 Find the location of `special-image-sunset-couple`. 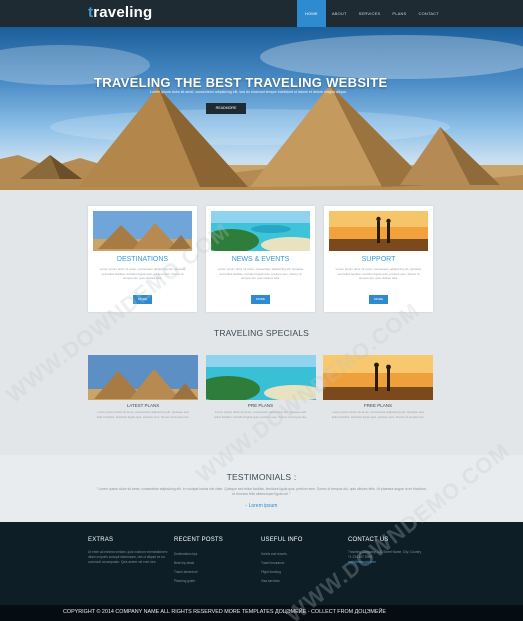

special-image-sunset-couple is located at coordinates (378, 377).